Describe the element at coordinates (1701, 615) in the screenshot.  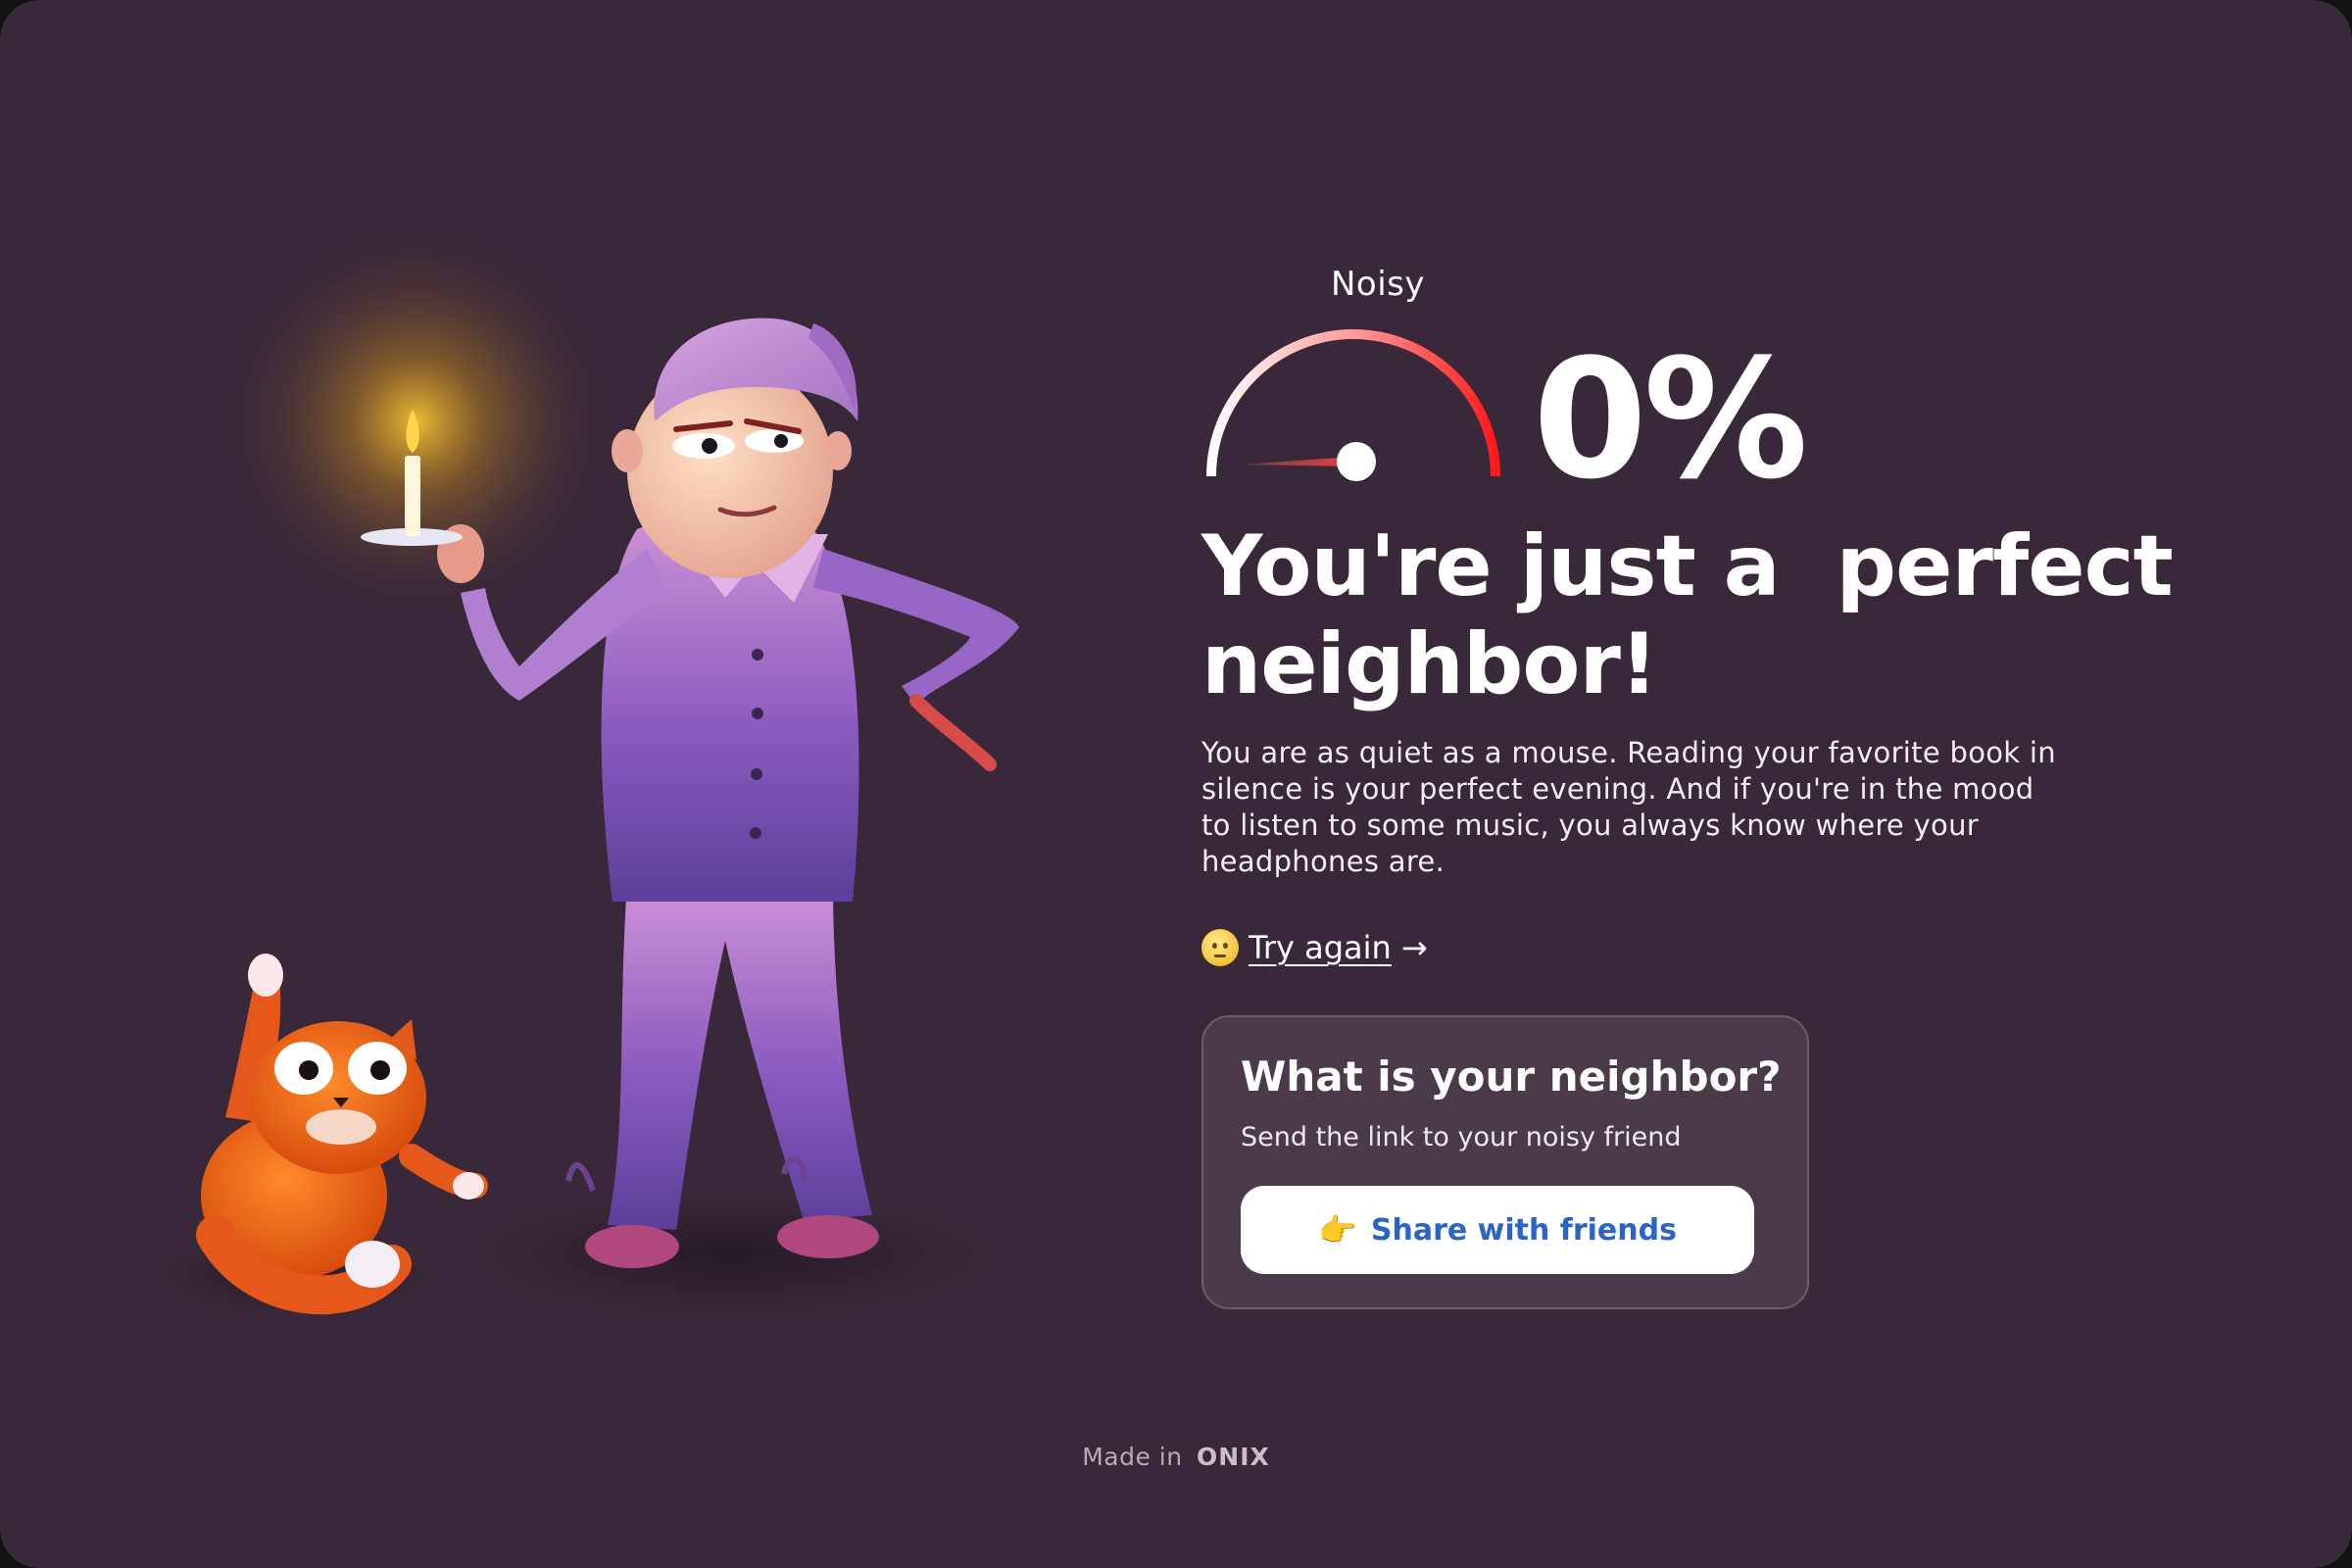
I see `result-headline: You're just a perfect neighbor!` at that location.